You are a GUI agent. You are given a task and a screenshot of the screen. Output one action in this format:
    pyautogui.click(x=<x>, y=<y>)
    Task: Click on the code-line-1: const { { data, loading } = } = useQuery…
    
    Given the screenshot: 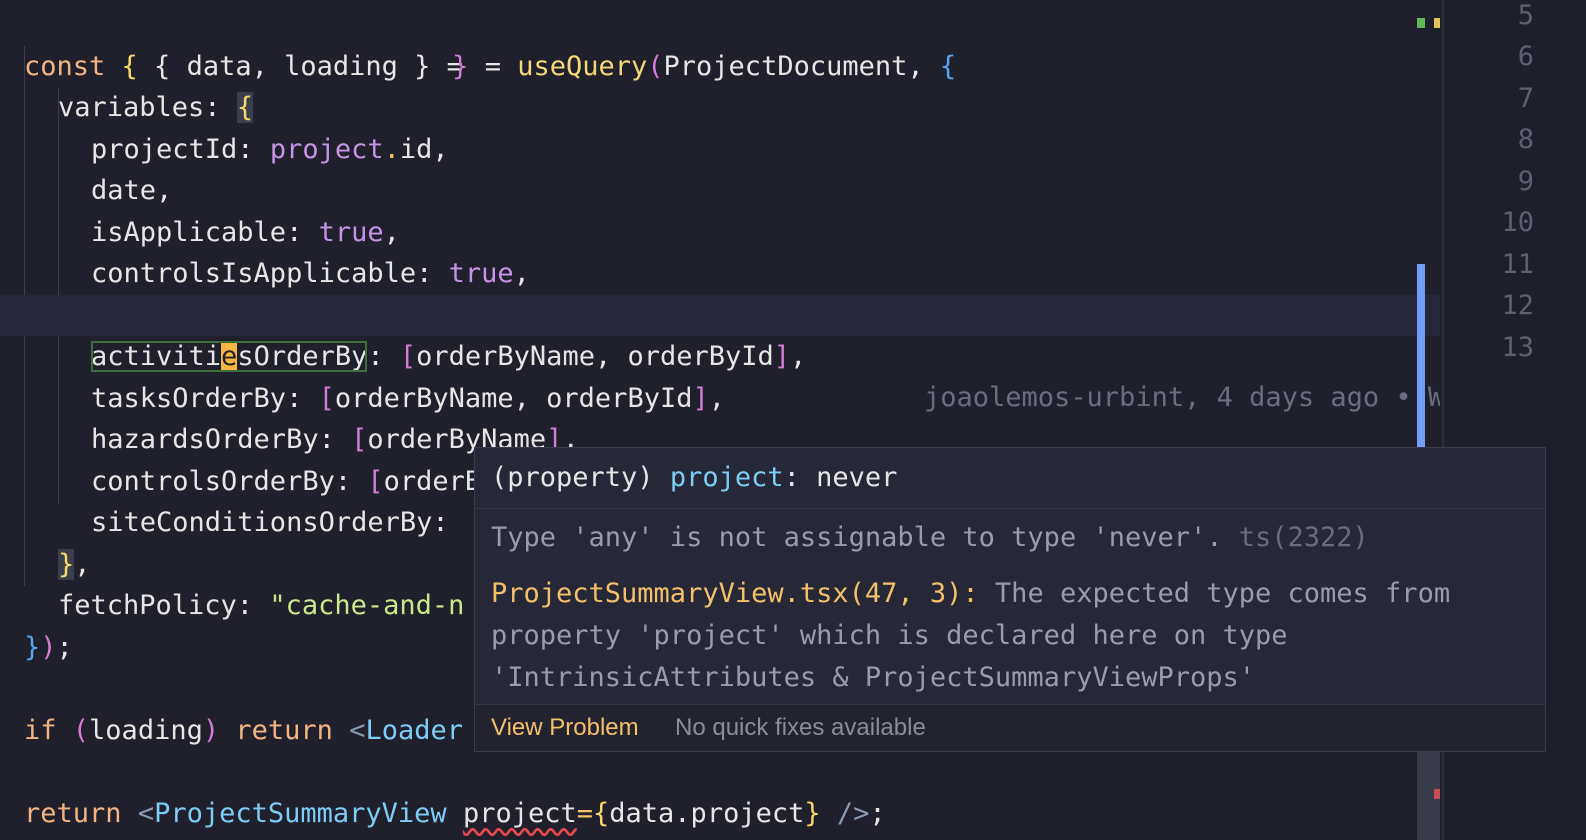 What is the action you would take?
    pyautogui.click(x=478, y=43)
    